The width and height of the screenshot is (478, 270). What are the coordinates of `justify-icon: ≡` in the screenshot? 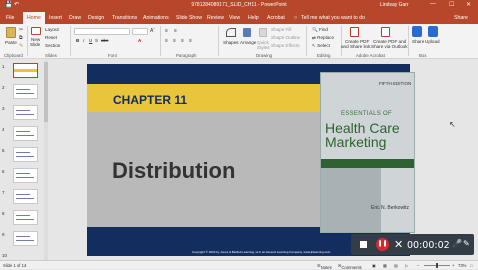 It's located at (190, 41).